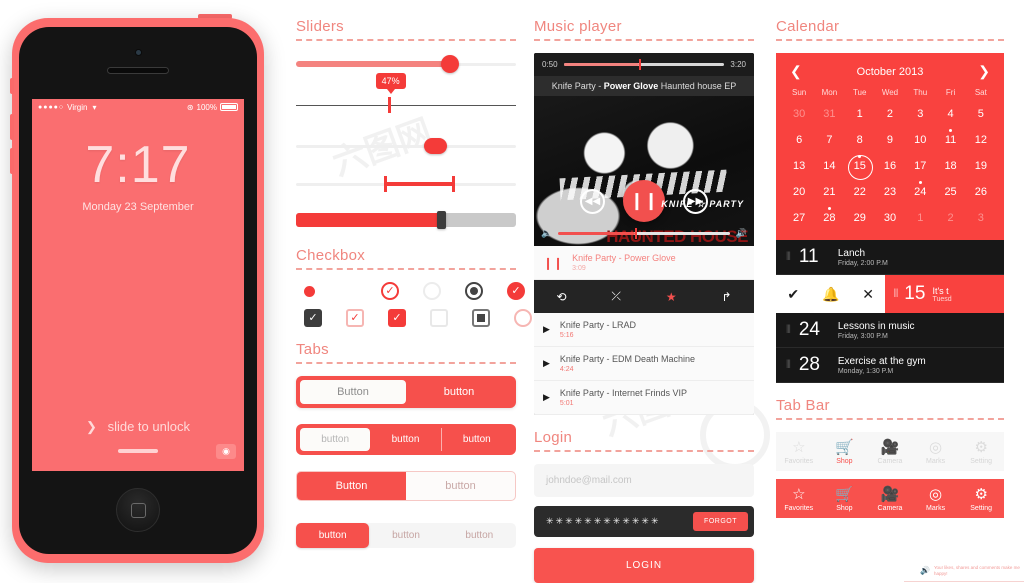 This screenshot has height=583, width=1024. What do you see at coordinates (459, 392) in the screenshot?
I see `tab-group1-item-1: button` at bounding box center [459, 392].